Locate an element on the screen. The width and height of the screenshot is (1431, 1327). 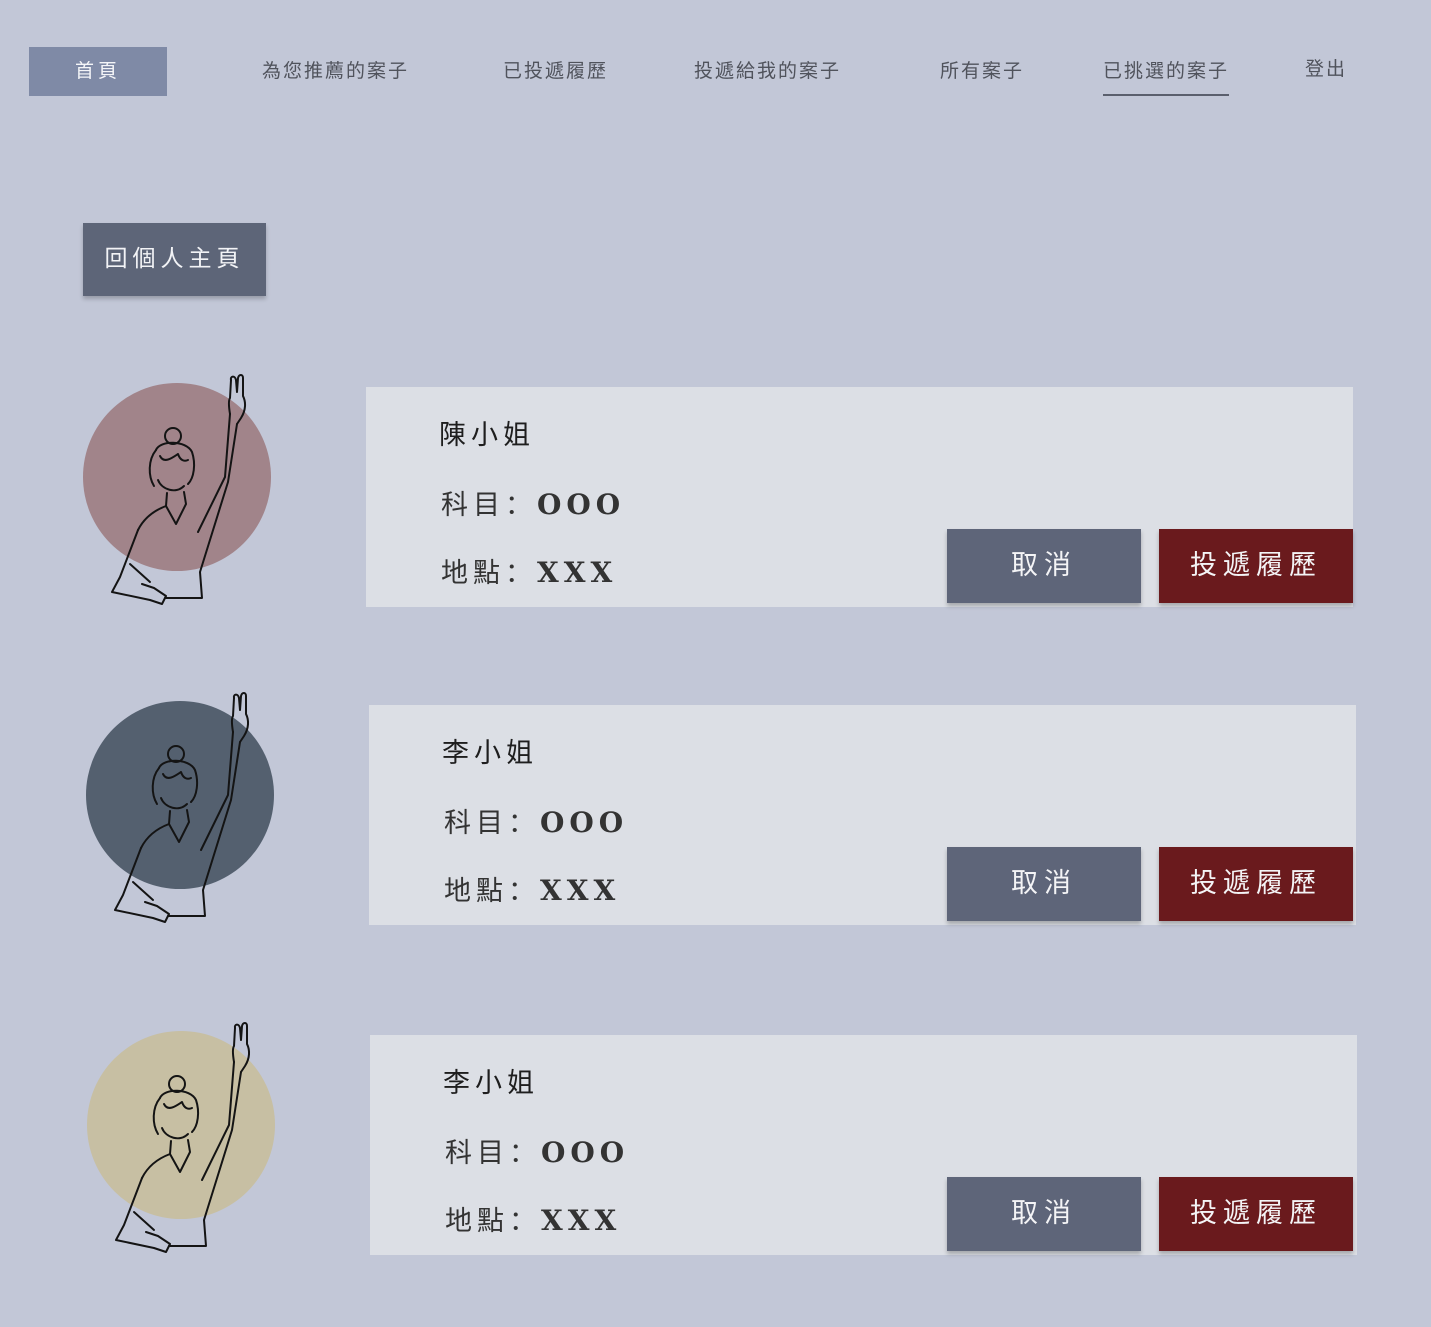
nav-submitted: 已投遞履歷 is located at coordinates (555, 71).